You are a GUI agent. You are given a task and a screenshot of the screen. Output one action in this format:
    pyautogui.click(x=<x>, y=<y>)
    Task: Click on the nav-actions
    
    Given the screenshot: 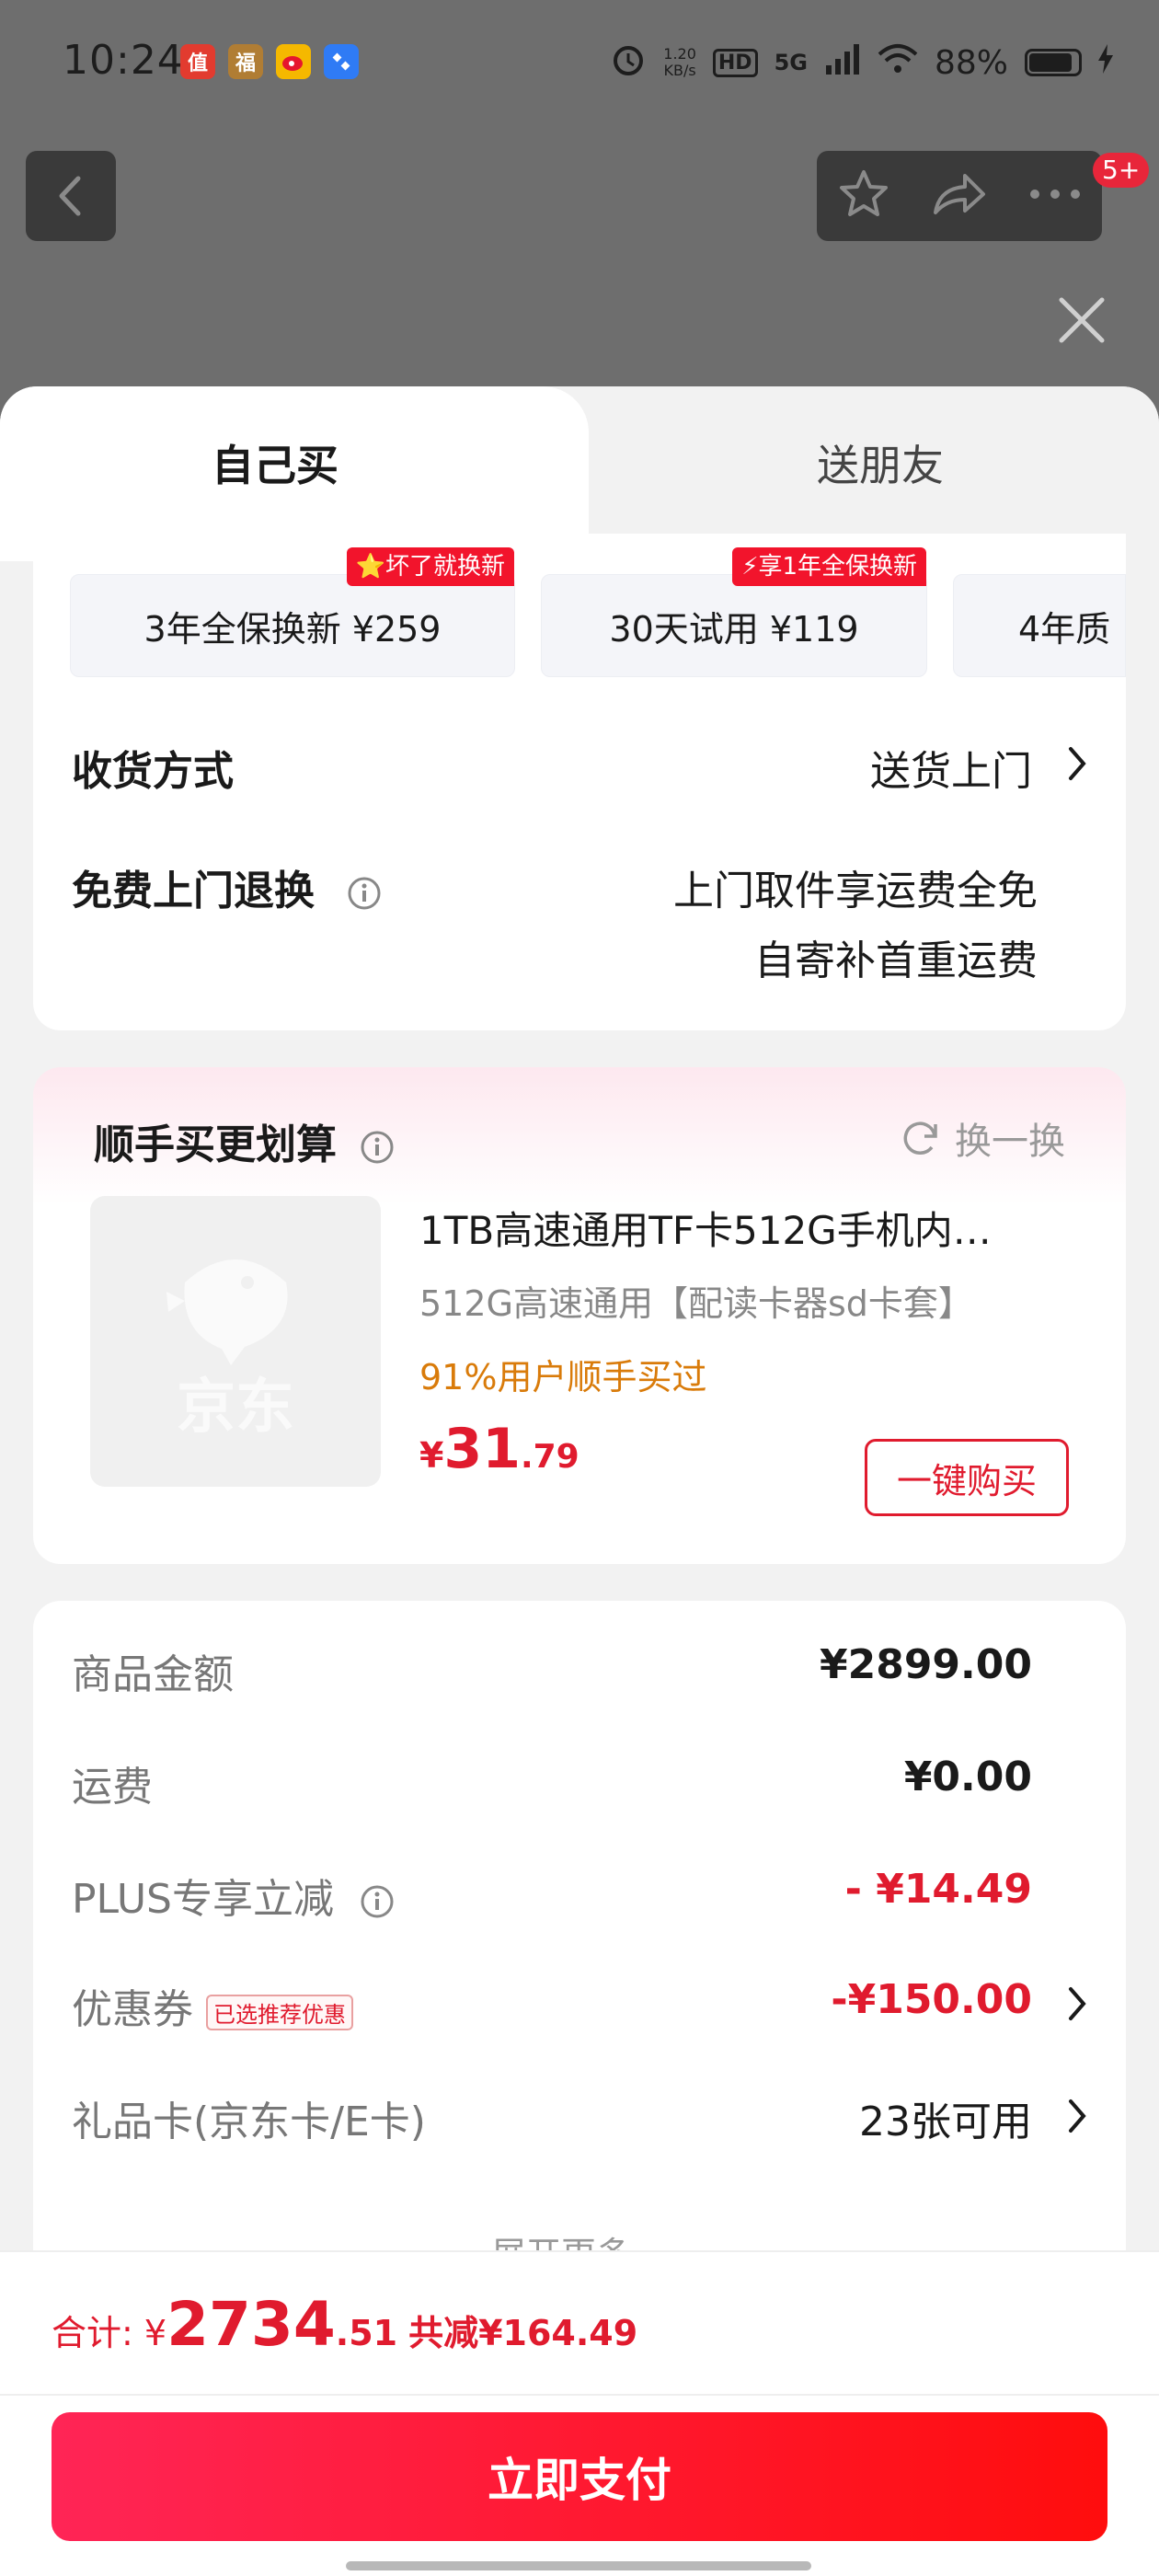 What is the action you would take?
    pyautogui.click(x=959, y=196)
    